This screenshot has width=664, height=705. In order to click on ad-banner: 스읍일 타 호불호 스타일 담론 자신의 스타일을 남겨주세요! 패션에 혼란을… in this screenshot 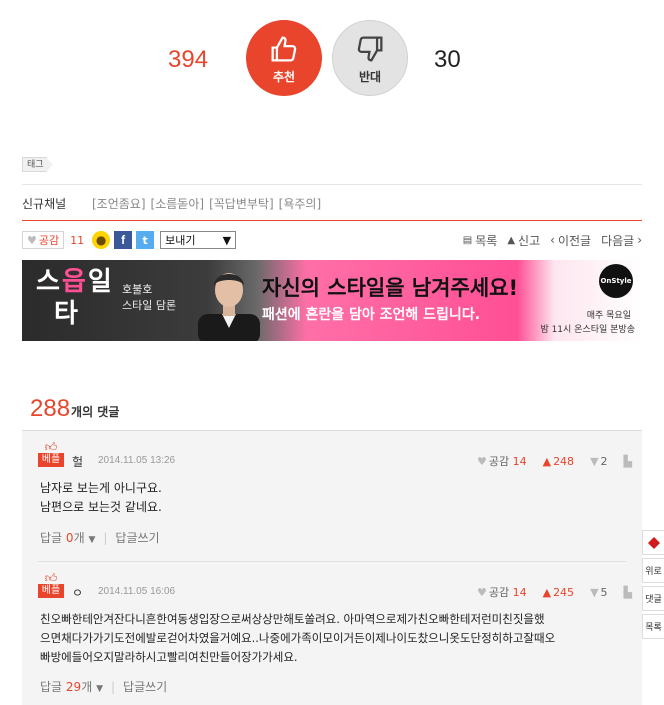, I will do `click(331, 300)`.